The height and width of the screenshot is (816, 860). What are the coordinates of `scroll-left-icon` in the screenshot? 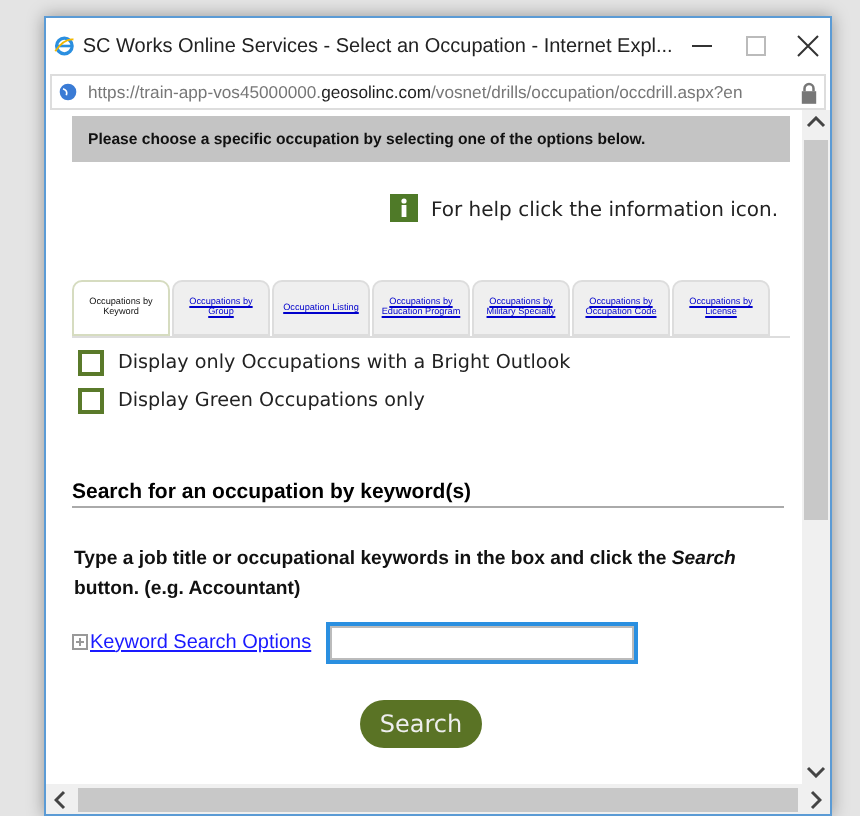 It's located at (60, 799).